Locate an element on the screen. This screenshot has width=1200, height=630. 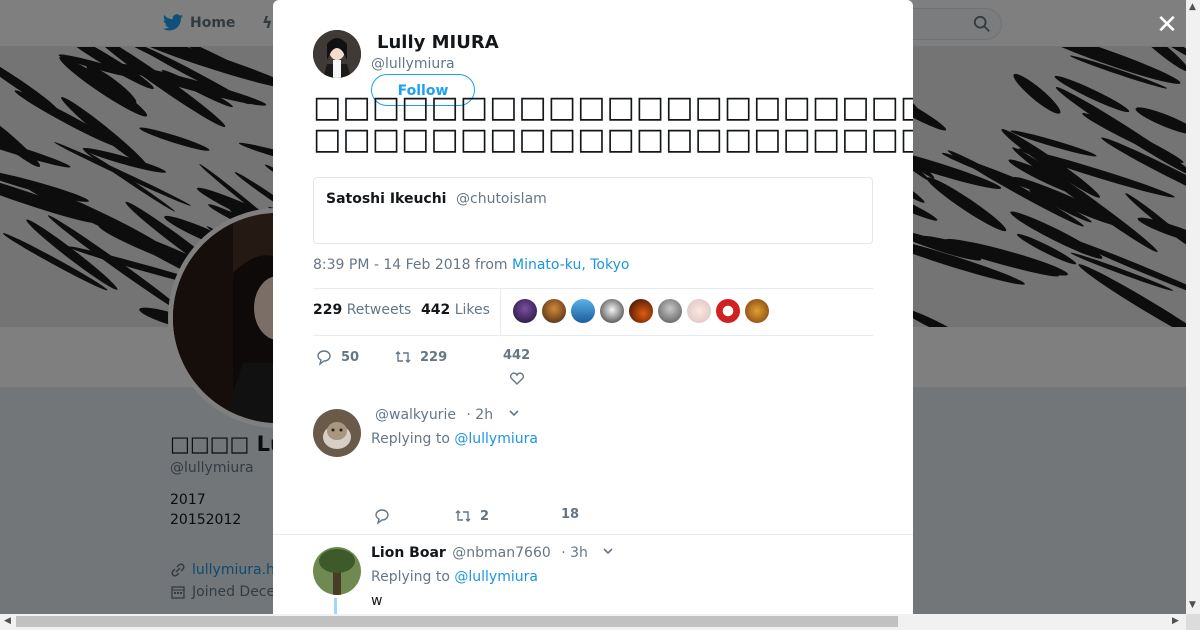
scroll-up-arrow: ▲ is located at coordinates (1192, 7).